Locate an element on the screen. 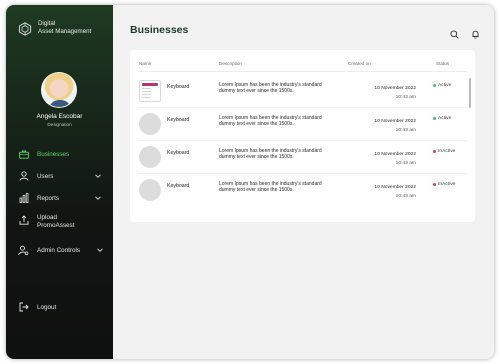  table-header: Name Description Created on Status is located at coordinates (302, 65).